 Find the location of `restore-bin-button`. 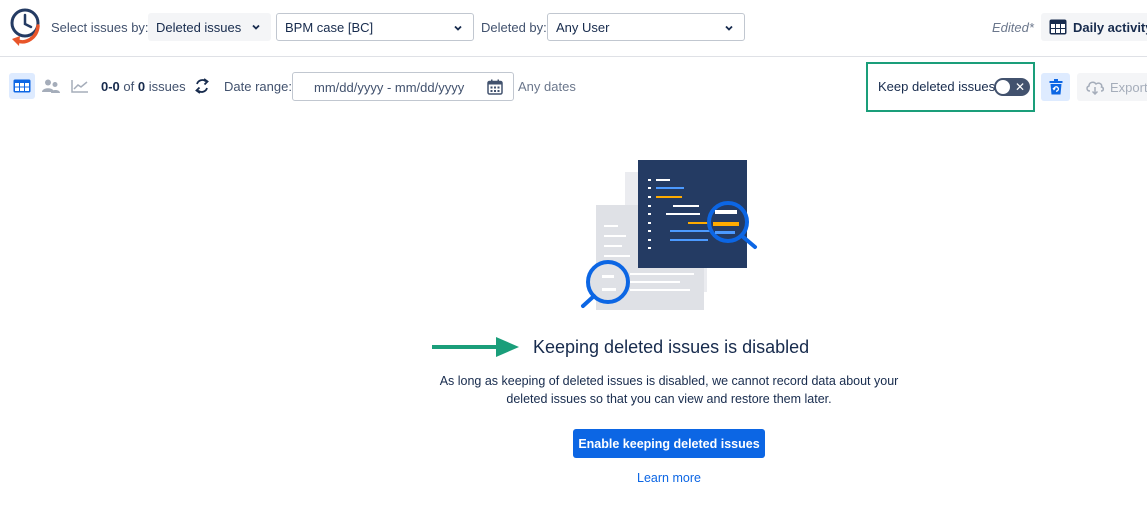

restore-bin-button is located at coordinates (1055, 87).